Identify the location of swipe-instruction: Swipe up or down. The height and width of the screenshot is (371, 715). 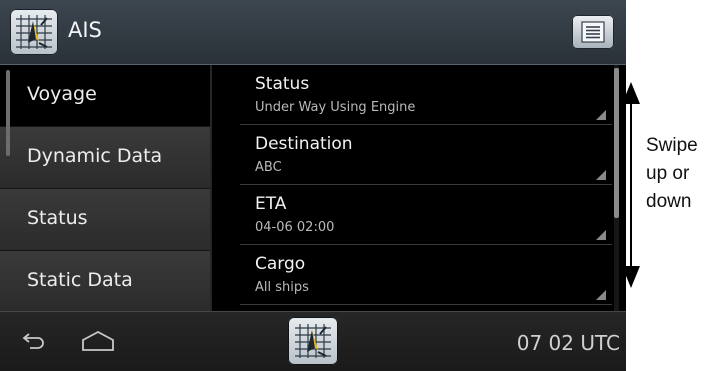
(680, 174).